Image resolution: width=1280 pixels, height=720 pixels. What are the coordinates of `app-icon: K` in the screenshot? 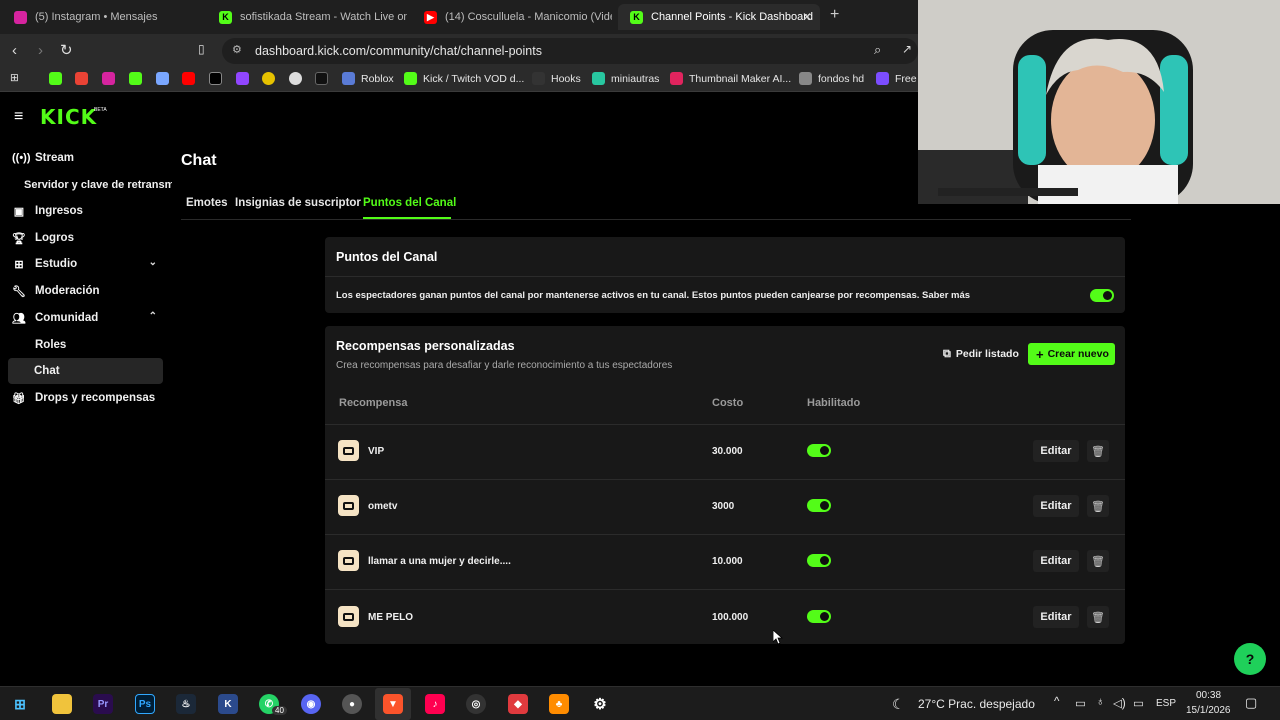 It's located at (228, 704).